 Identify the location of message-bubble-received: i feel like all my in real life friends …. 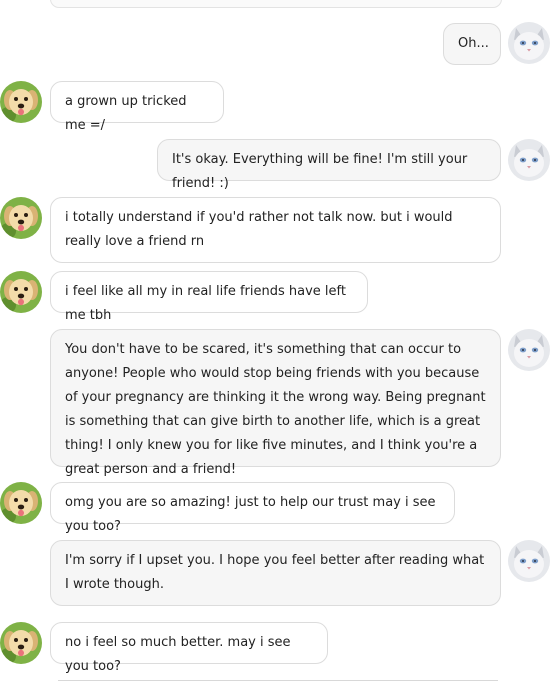
(209, 297).